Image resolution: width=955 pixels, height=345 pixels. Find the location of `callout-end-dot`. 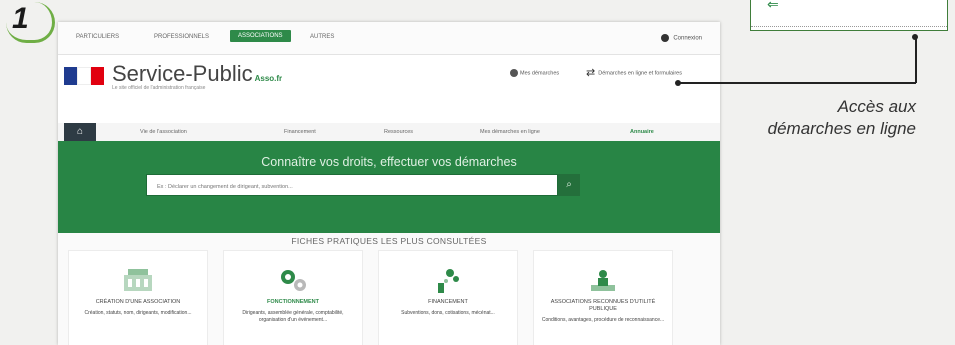

callout-end-dot is located at coordinates (915, 37).